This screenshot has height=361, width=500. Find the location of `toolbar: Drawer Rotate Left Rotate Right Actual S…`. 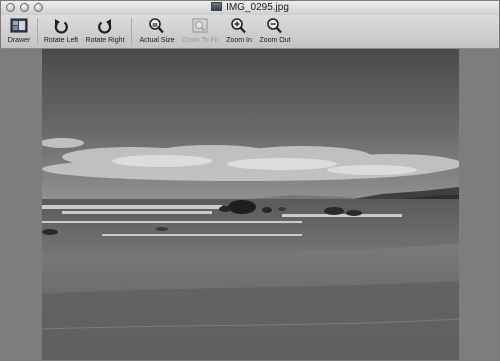

toolbar: Drawer Rotate Left Rotate Right Actual S… is located at coordinates (250, 32).